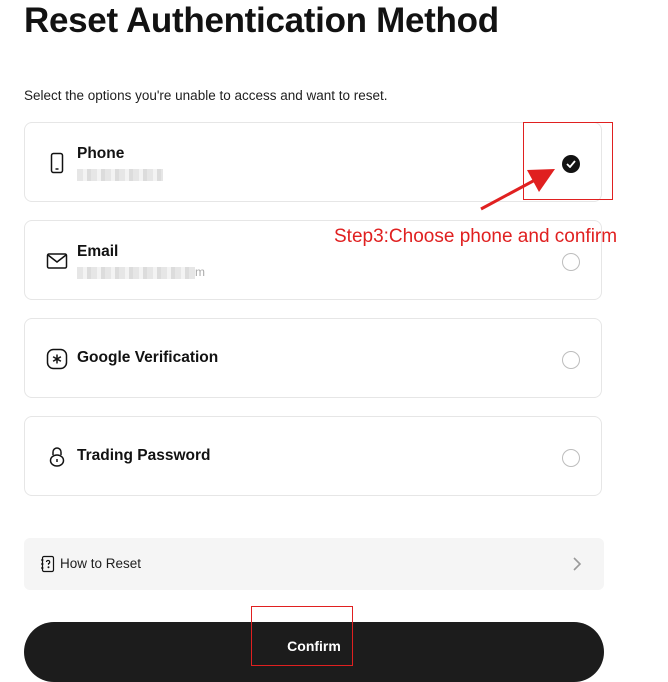  Describe the element at coordinates (57, 261) in the screenshot. I see `mail-icon` at that location.